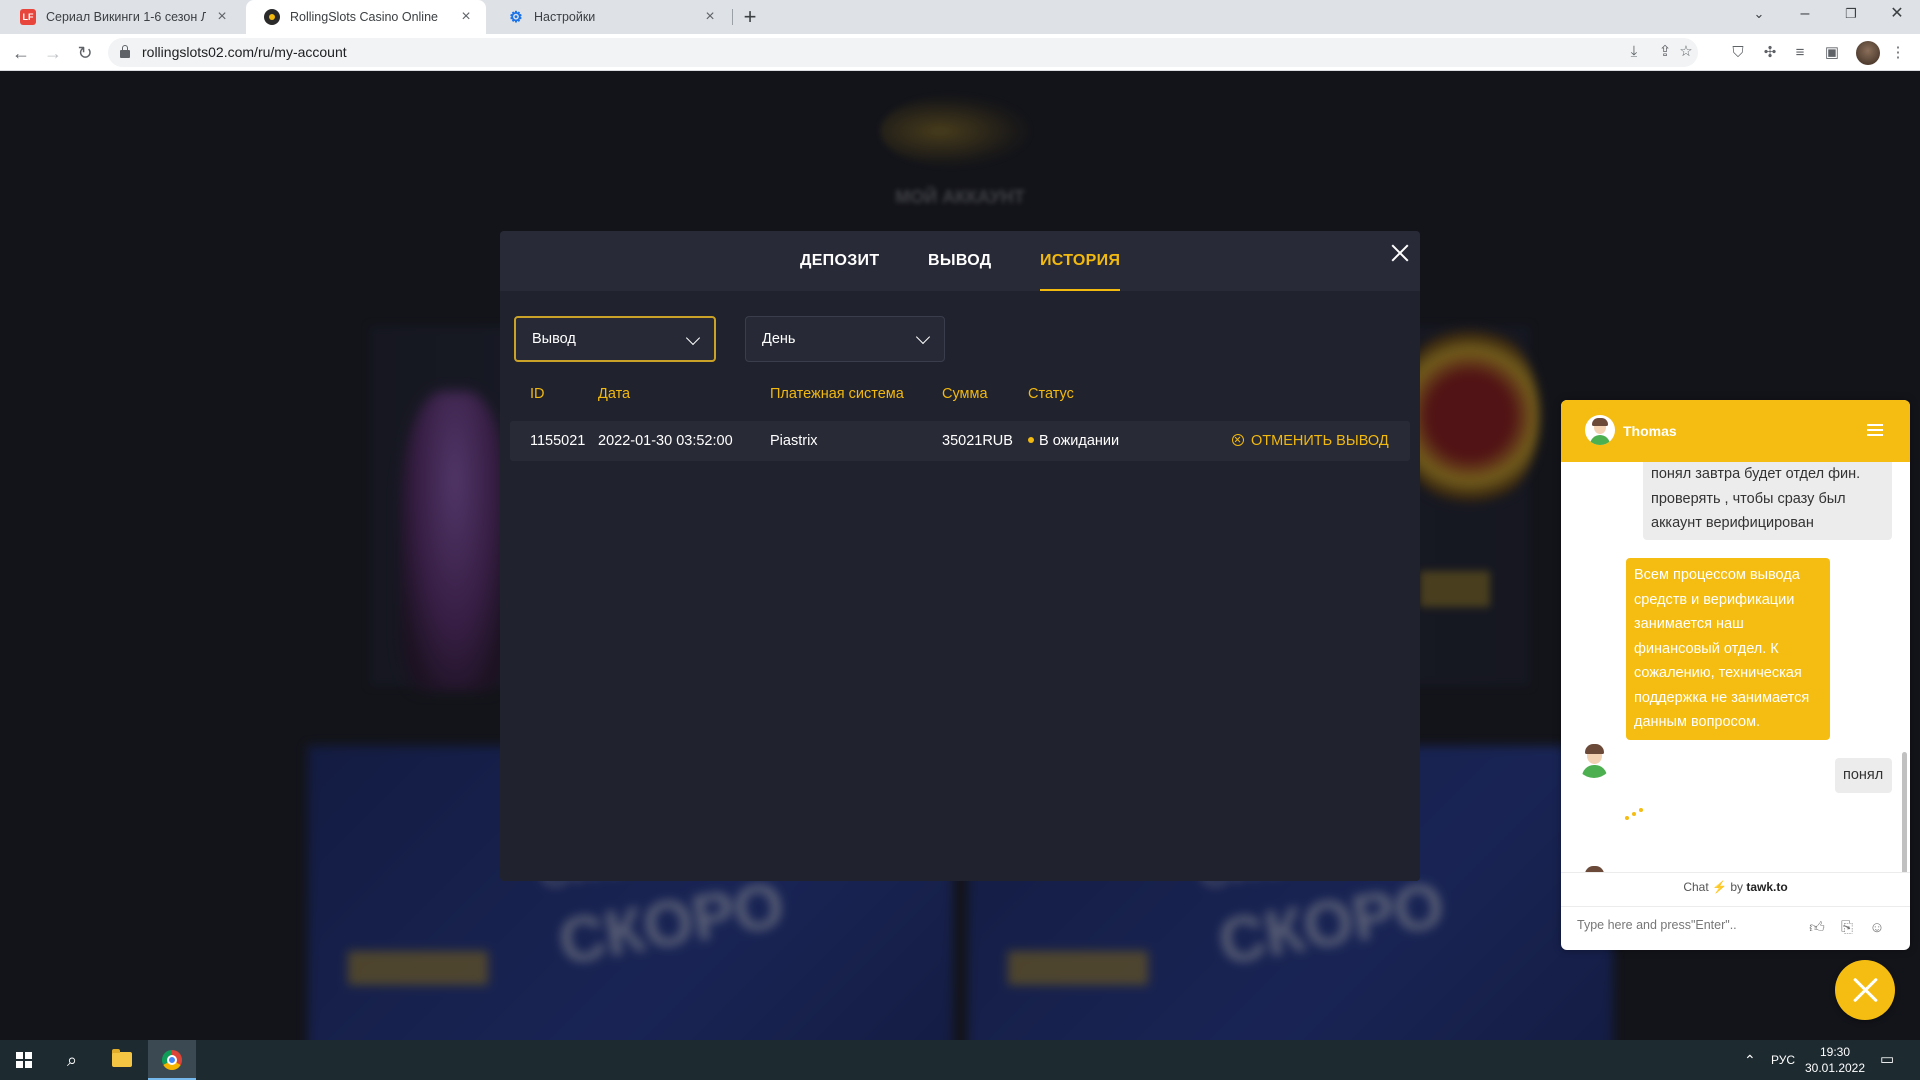  I want to click on message-line: поддержка не занимается, so click(1722, 697).